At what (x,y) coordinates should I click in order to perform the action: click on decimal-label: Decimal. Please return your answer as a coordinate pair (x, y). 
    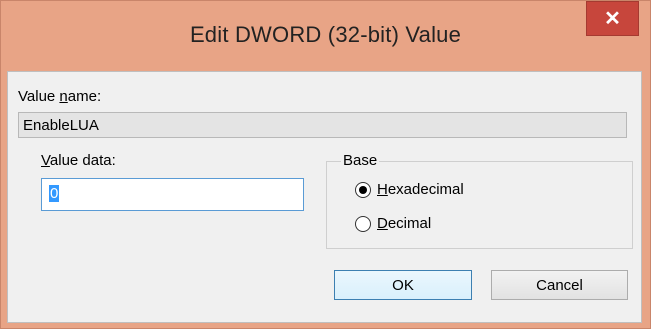
    Looking at the image, I should click on (404, 223).